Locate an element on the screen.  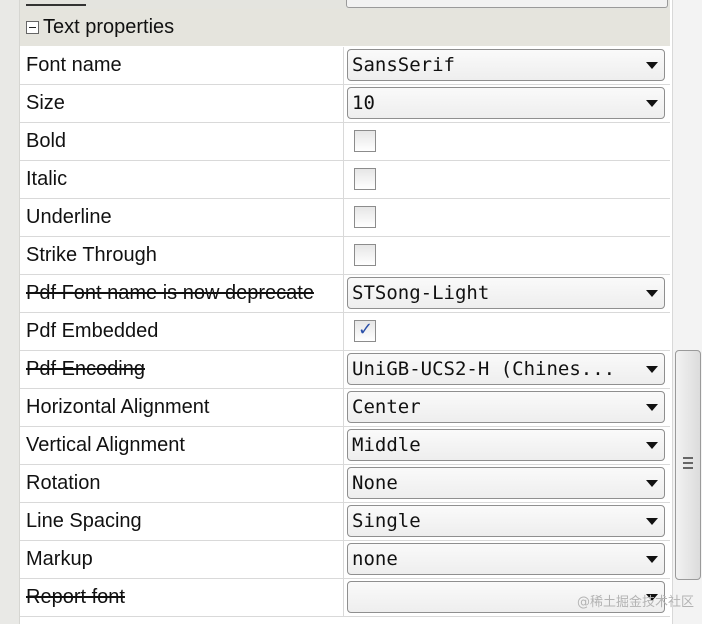
property-label: Size is located at coordinates (182, 103).